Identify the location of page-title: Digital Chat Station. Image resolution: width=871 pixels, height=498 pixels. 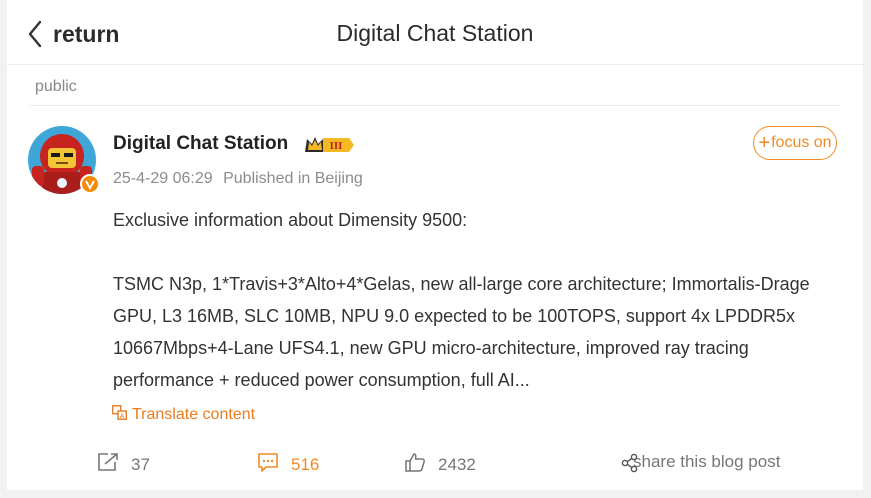
(435, 33).